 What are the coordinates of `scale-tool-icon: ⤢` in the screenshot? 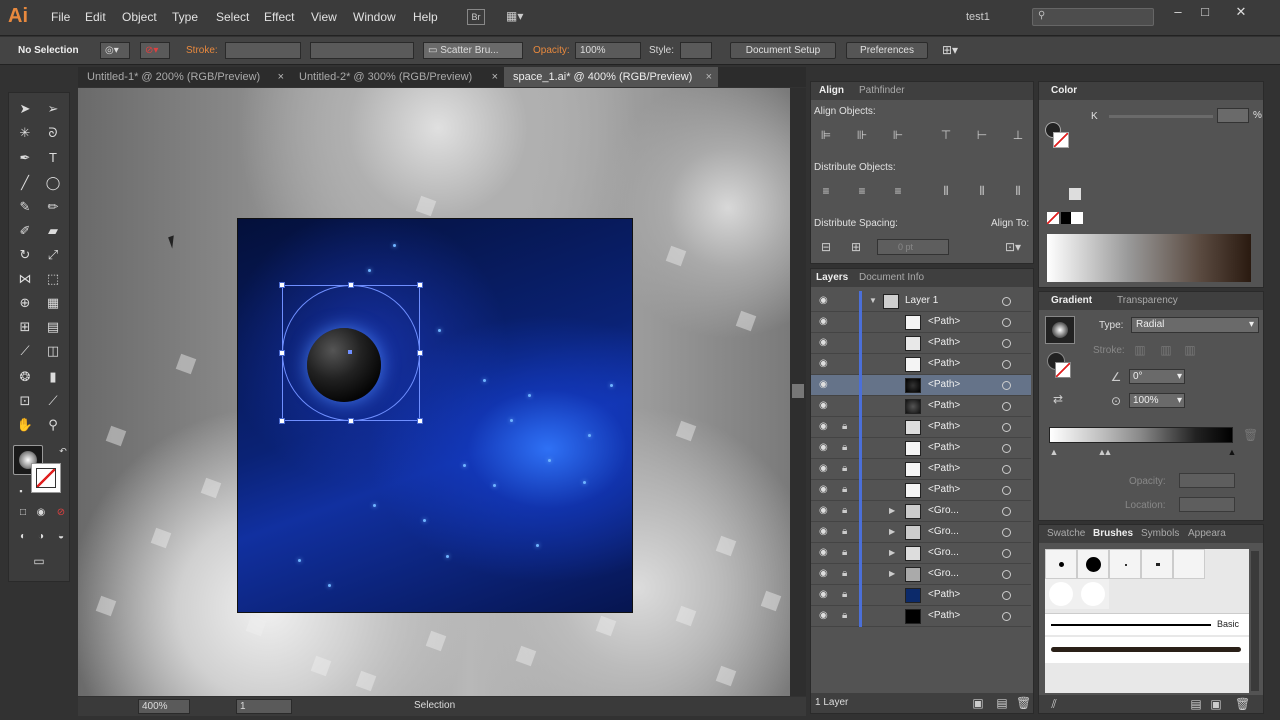 It's located at (53, 255).